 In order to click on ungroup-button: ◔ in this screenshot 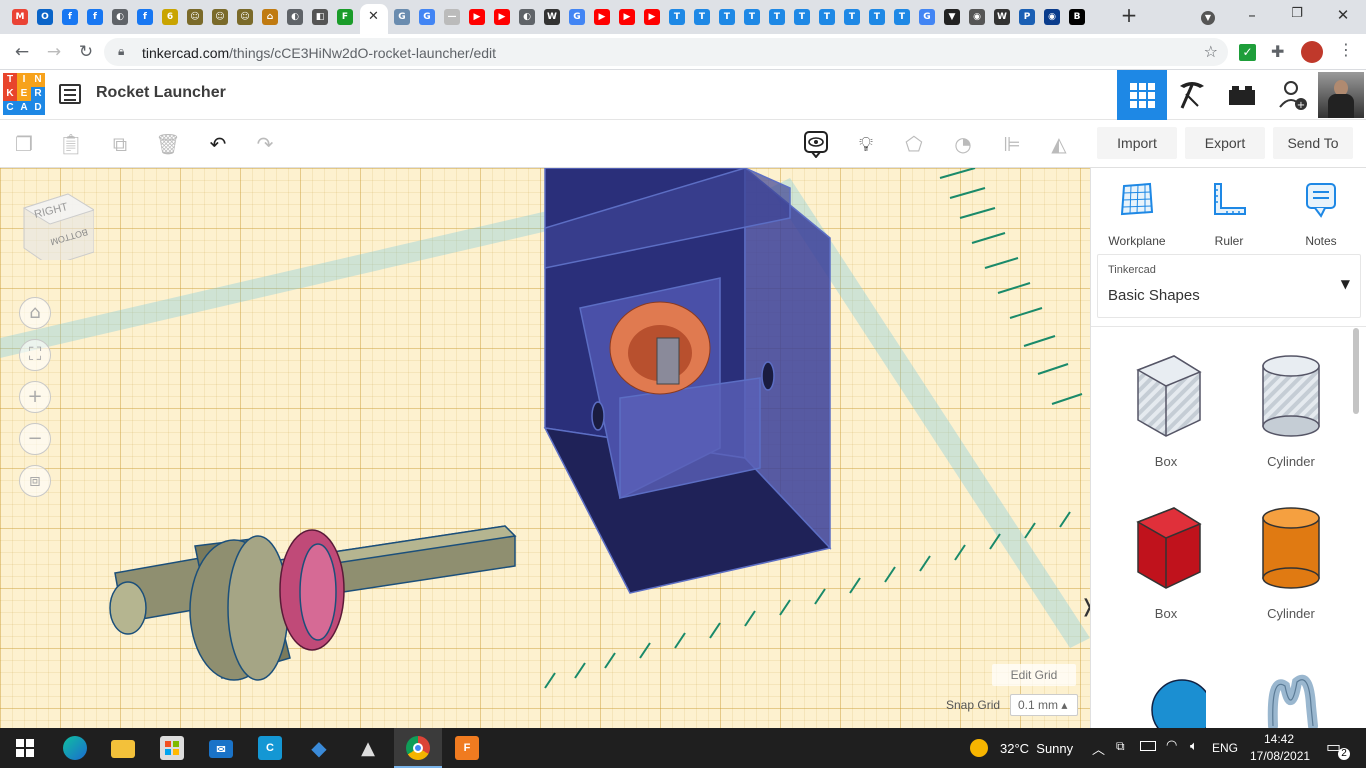, I will do `click(963, 144)`.